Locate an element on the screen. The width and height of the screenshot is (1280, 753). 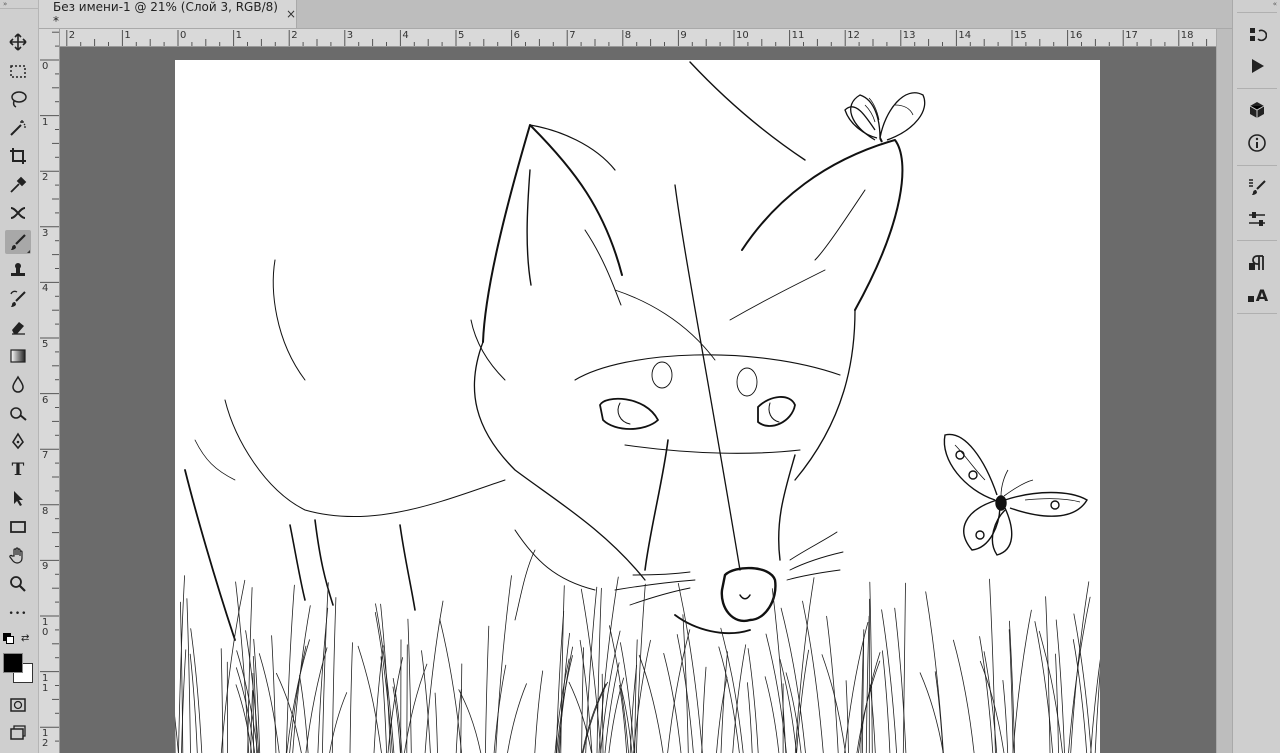
vertical-ruler: 0 1 2 3 4 5 6 7 8 9 1 0 1 1 1 2 is located at coordinates (49, 391).